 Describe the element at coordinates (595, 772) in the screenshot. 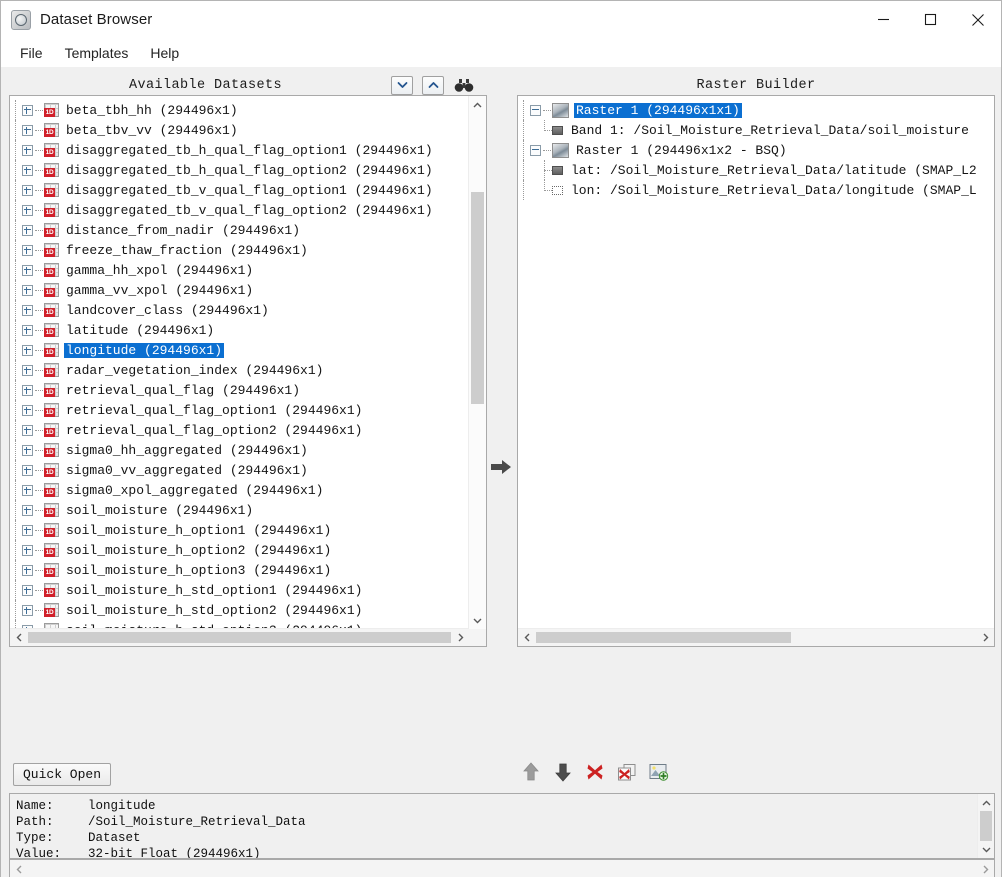

I see `remove-icon` at that location.